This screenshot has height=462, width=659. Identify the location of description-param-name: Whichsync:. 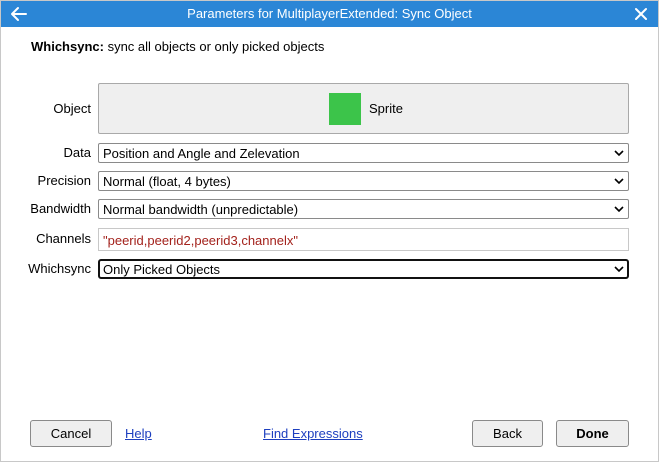
(67, 46).